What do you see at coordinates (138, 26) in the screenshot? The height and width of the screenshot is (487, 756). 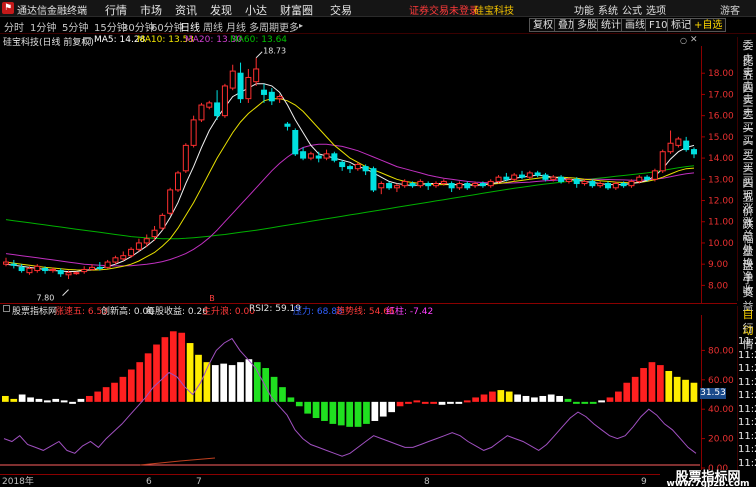 I see `period-30min: 30分钟` at bounding box center [138, 26].